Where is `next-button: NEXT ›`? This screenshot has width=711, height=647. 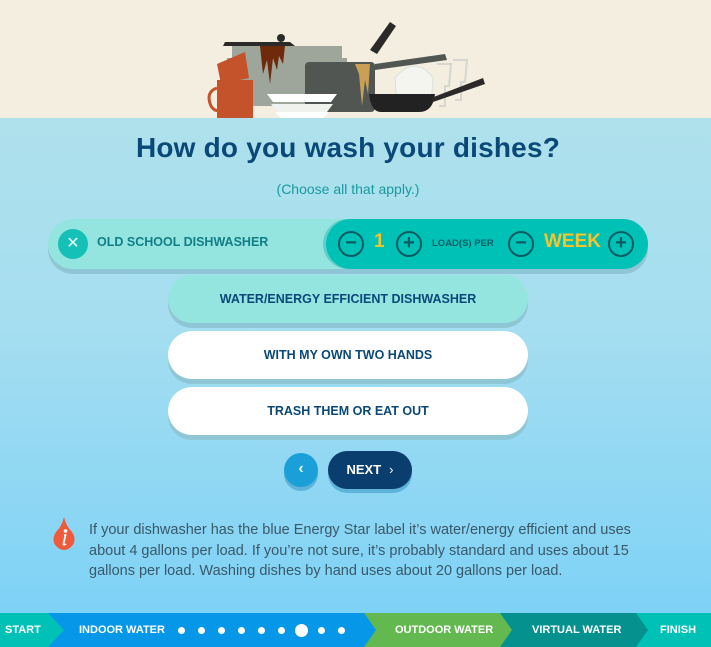 next-button: NEXT › is located at coordinates (370, 470).